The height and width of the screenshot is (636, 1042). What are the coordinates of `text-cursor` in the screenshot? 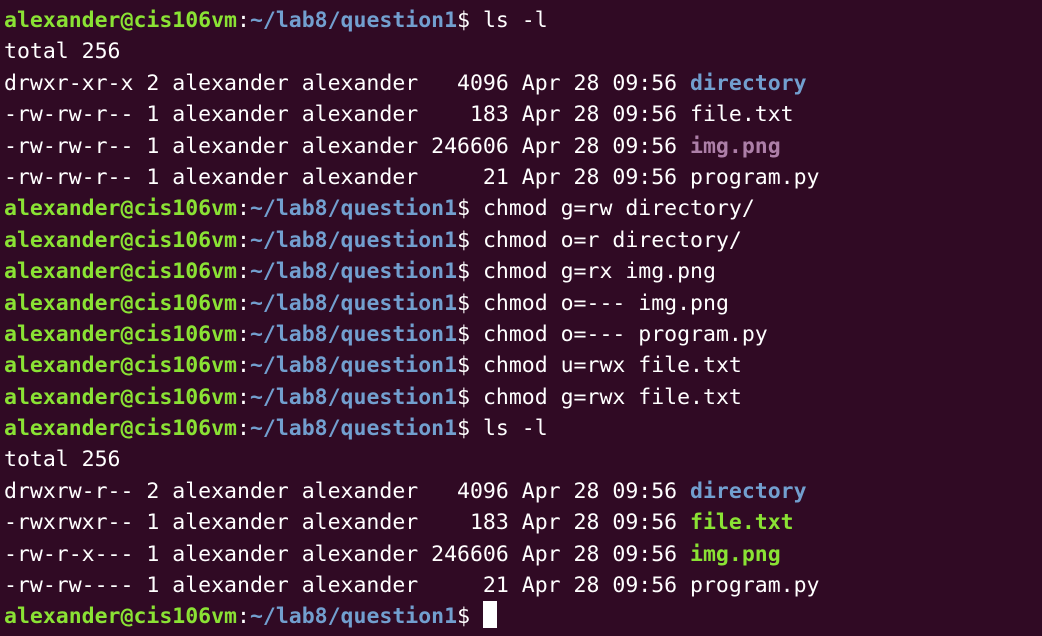 It's located at (489, 615).